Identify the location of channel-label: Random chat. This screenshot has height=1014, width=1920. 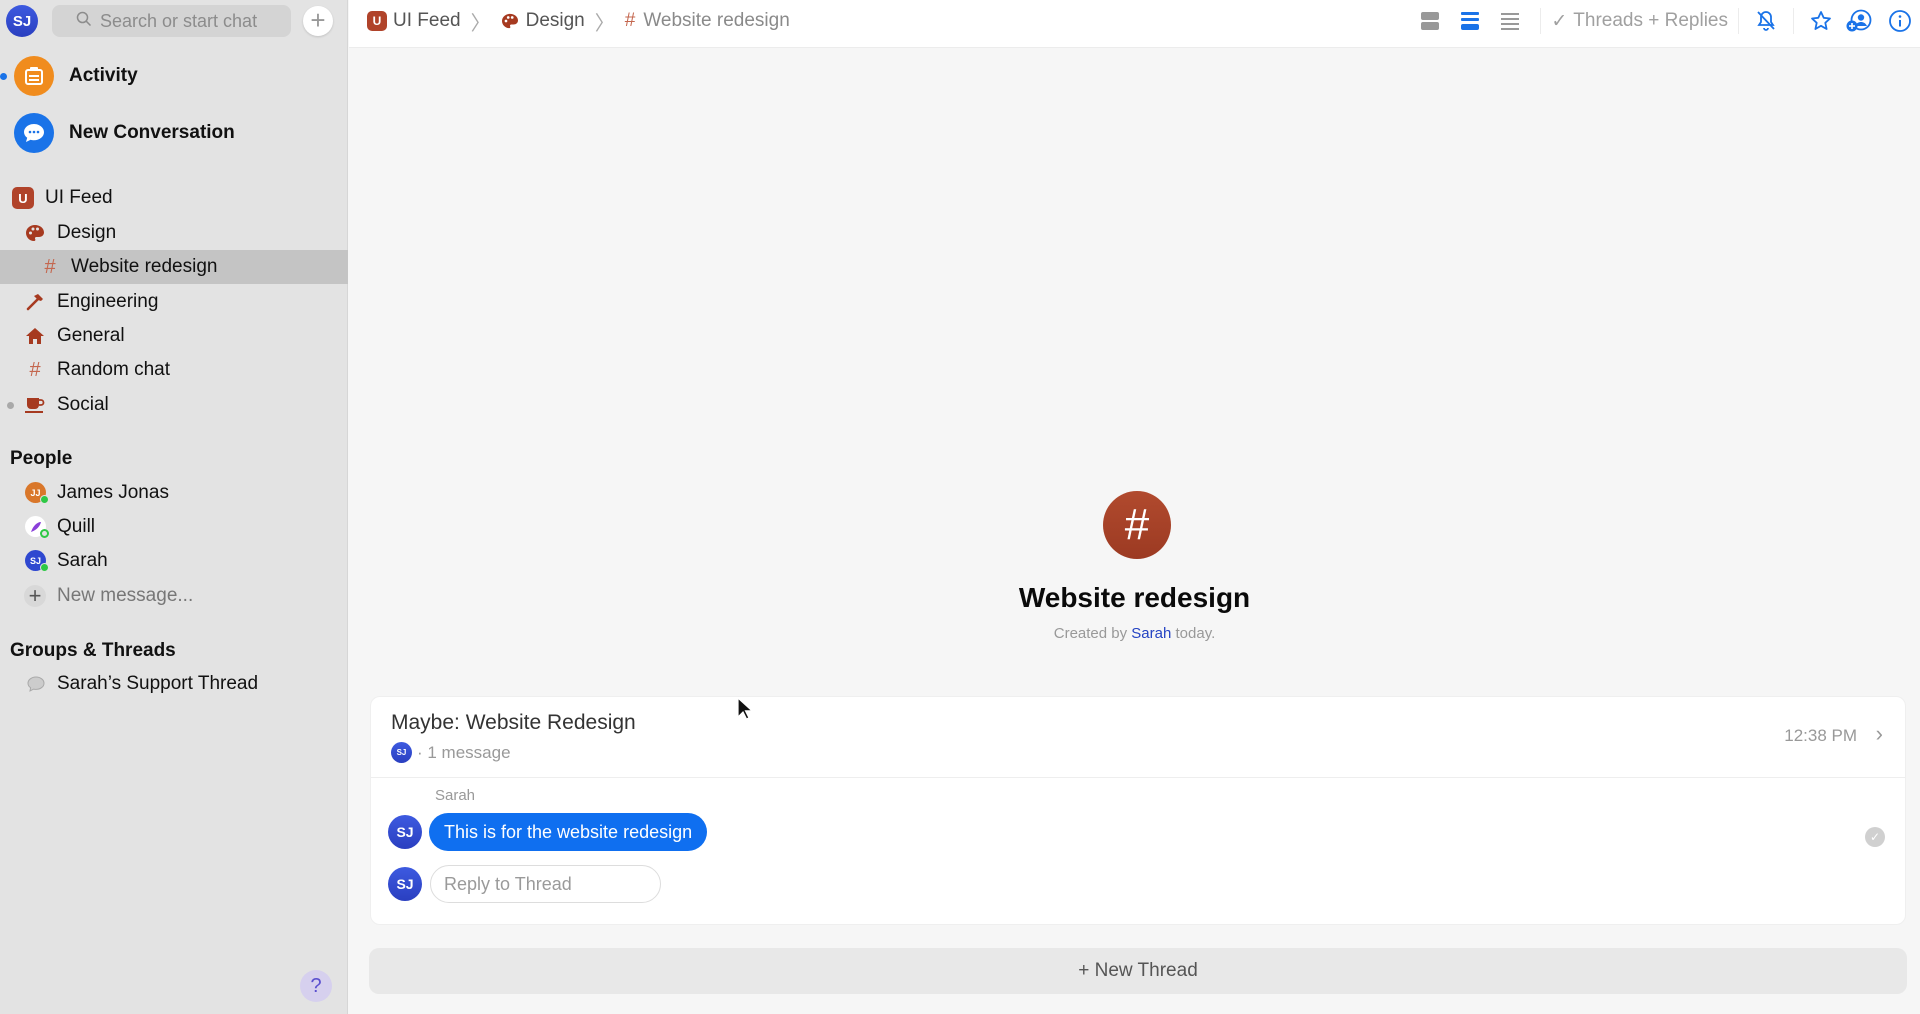
(114, 369).